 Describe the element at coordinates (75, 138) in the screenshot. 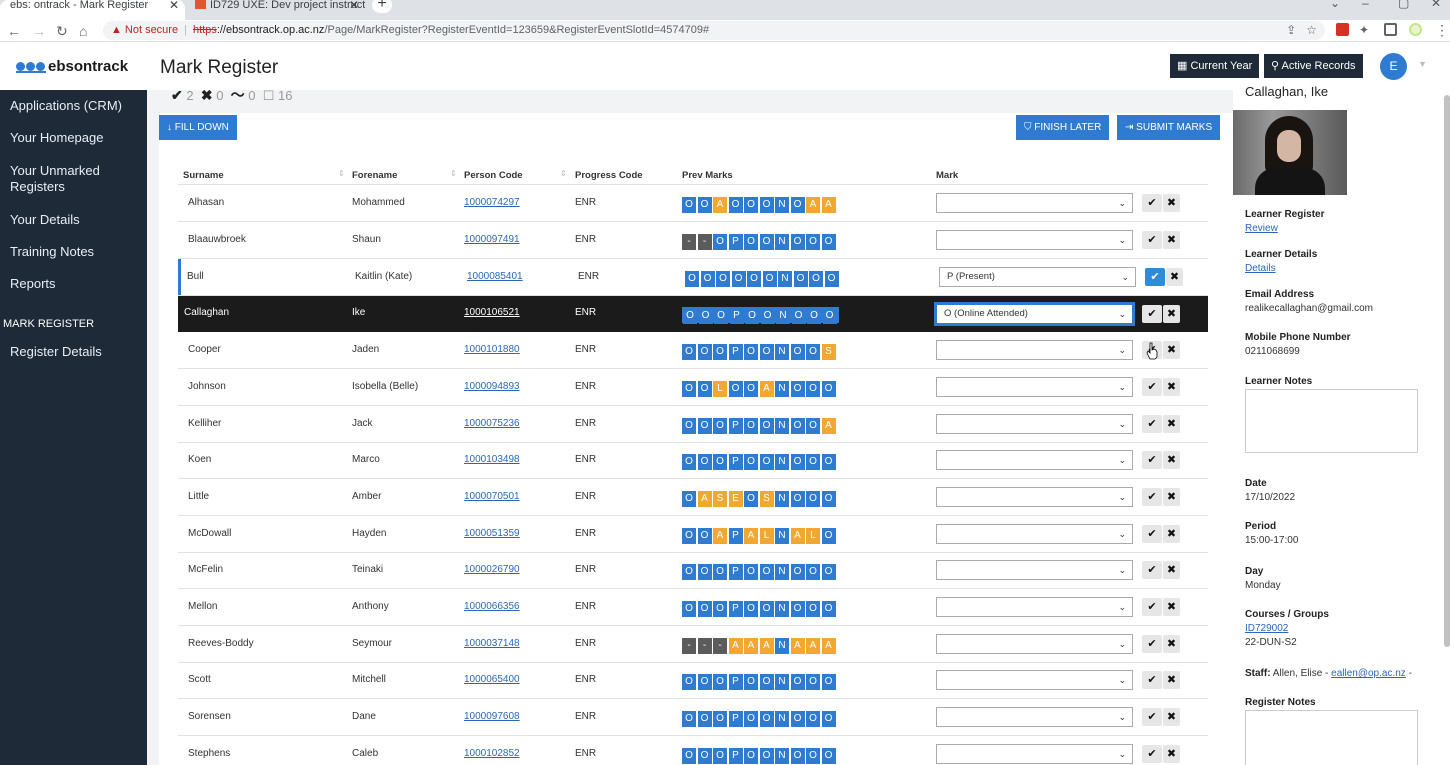

I see `sidebar-item-homepage: Your Homepage` at that location.